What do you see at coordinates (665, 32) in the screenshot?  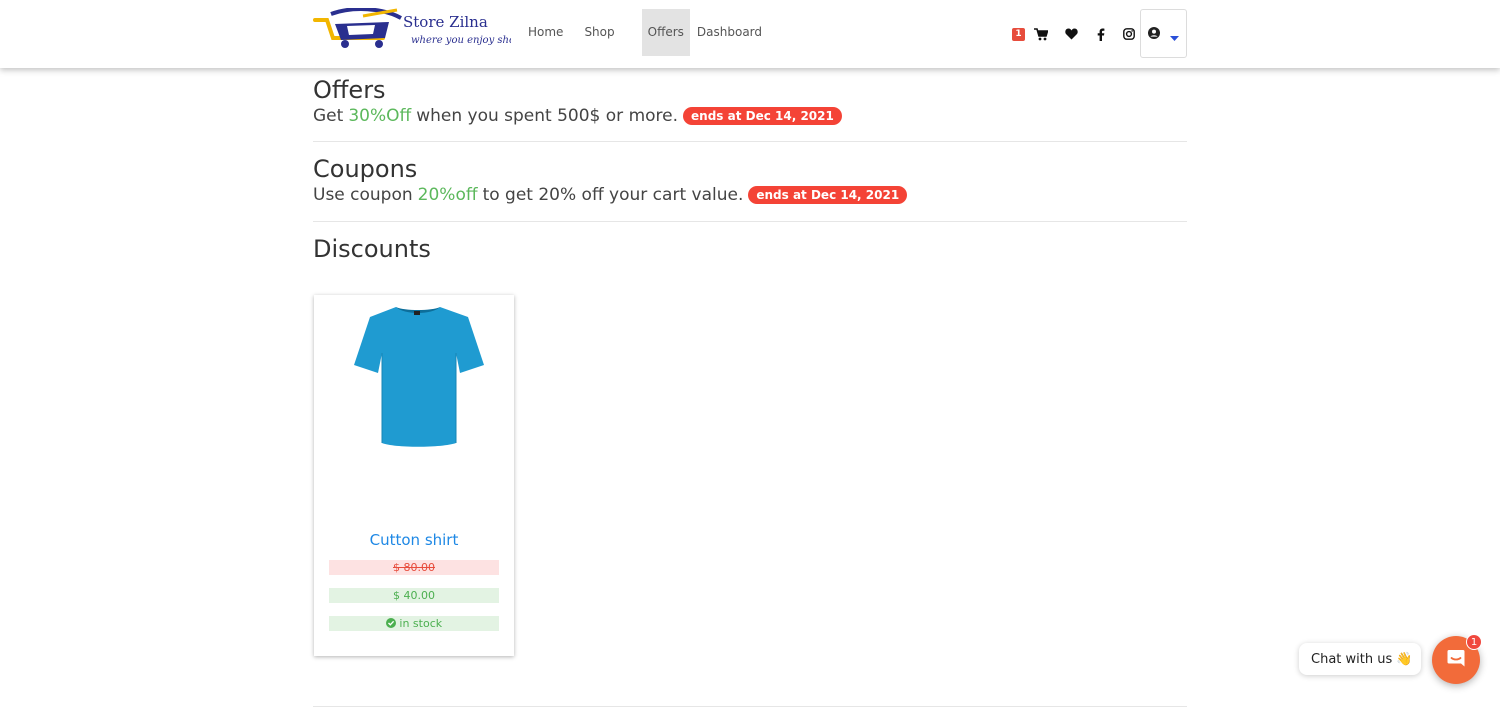 I see `nav-offers: Offers` at bounding box center [665, 32].